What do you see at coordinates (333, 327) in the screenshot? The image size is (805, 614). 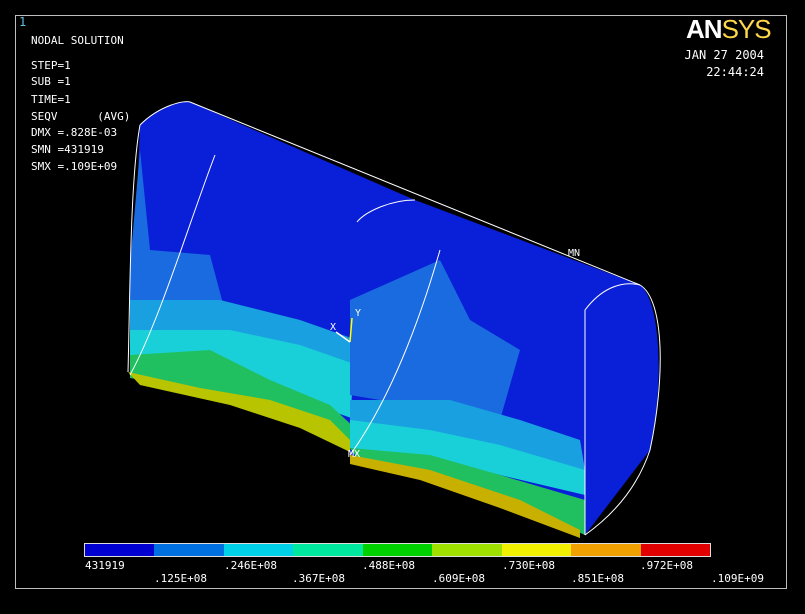 I see `axis-x-label: X` at bounding box center [333, 327].